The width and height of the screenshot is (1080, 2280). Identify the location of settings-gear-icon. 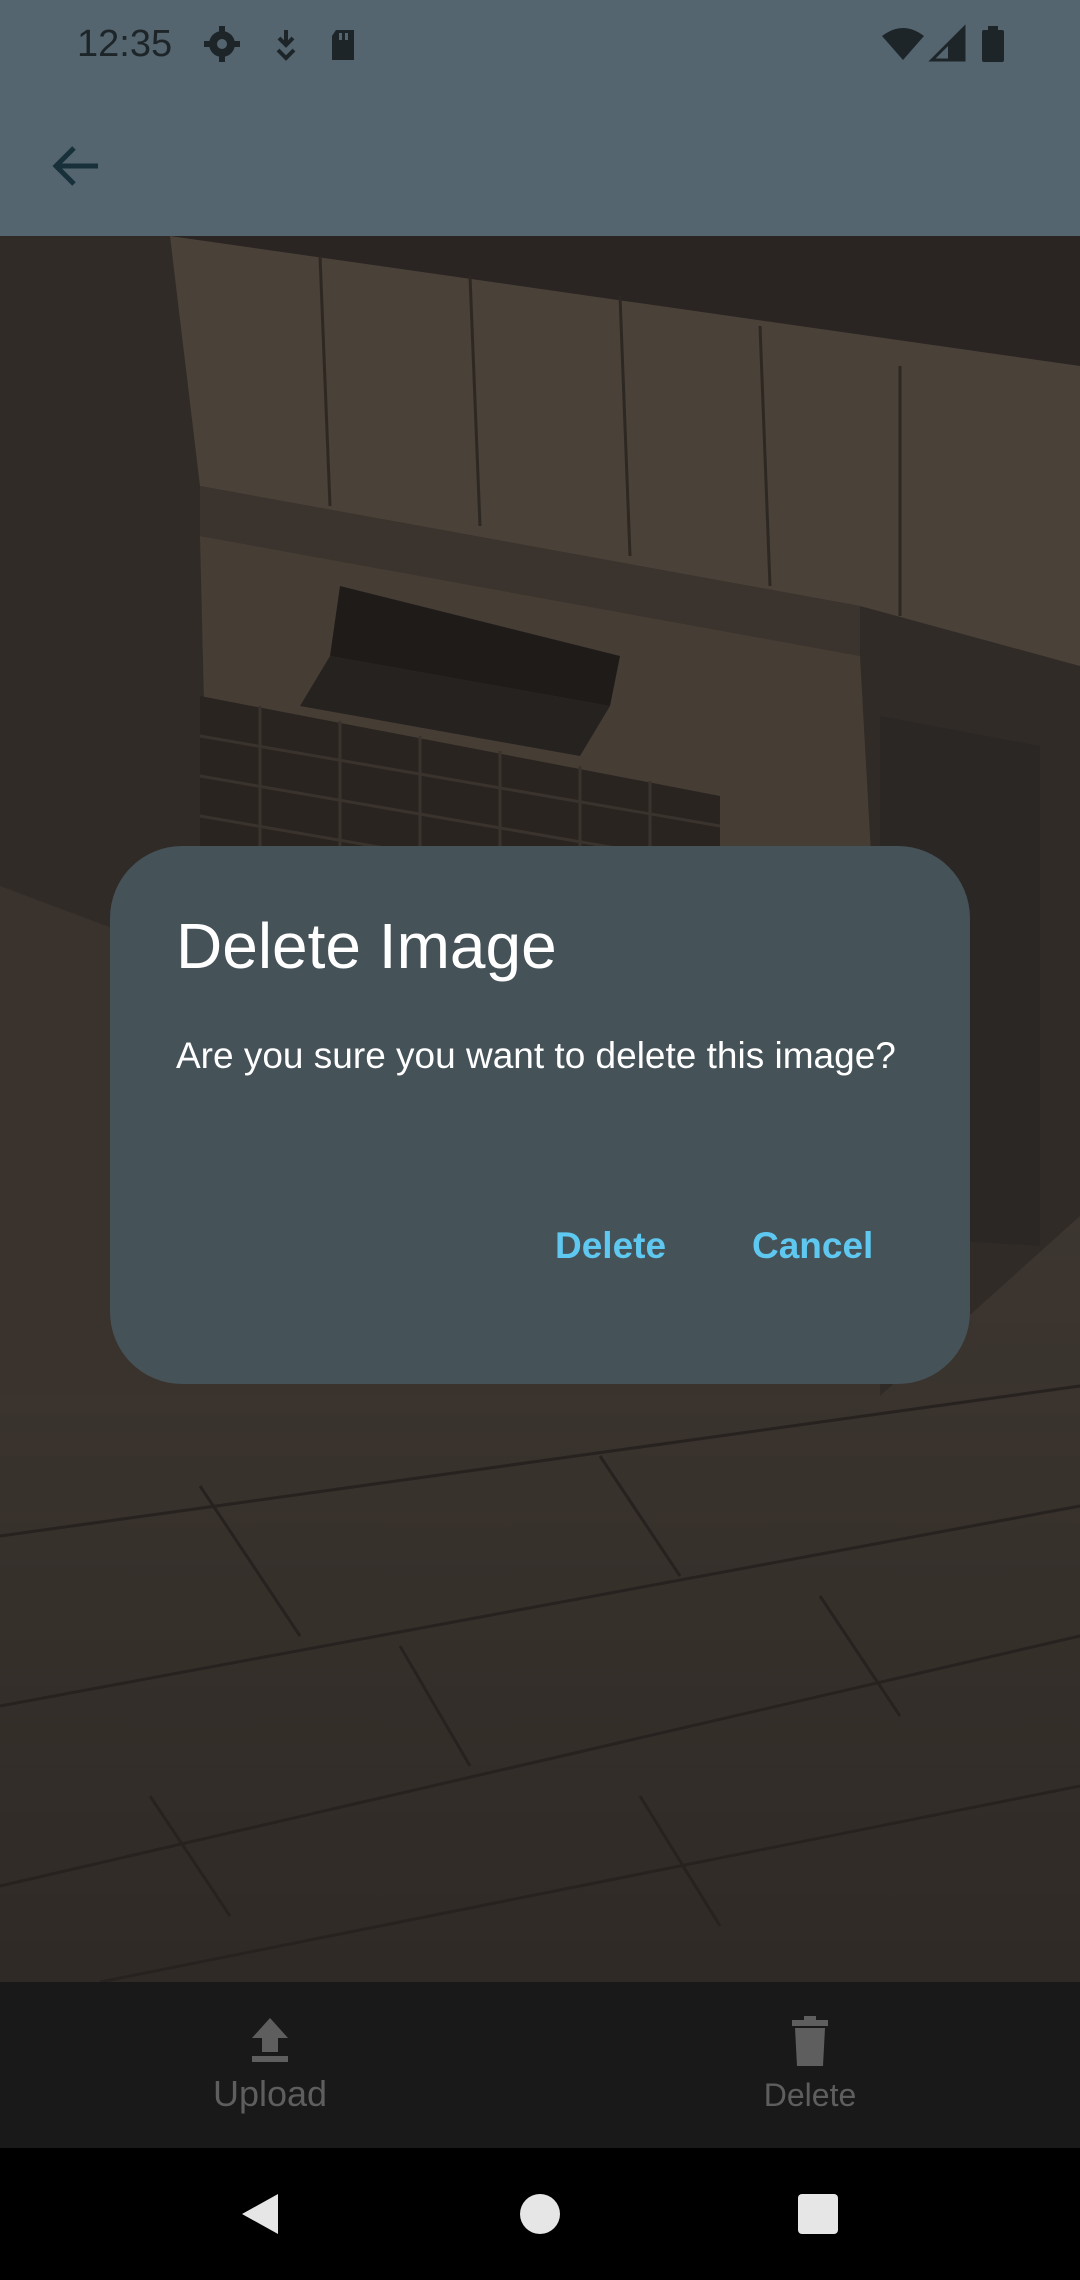
(222, 44).